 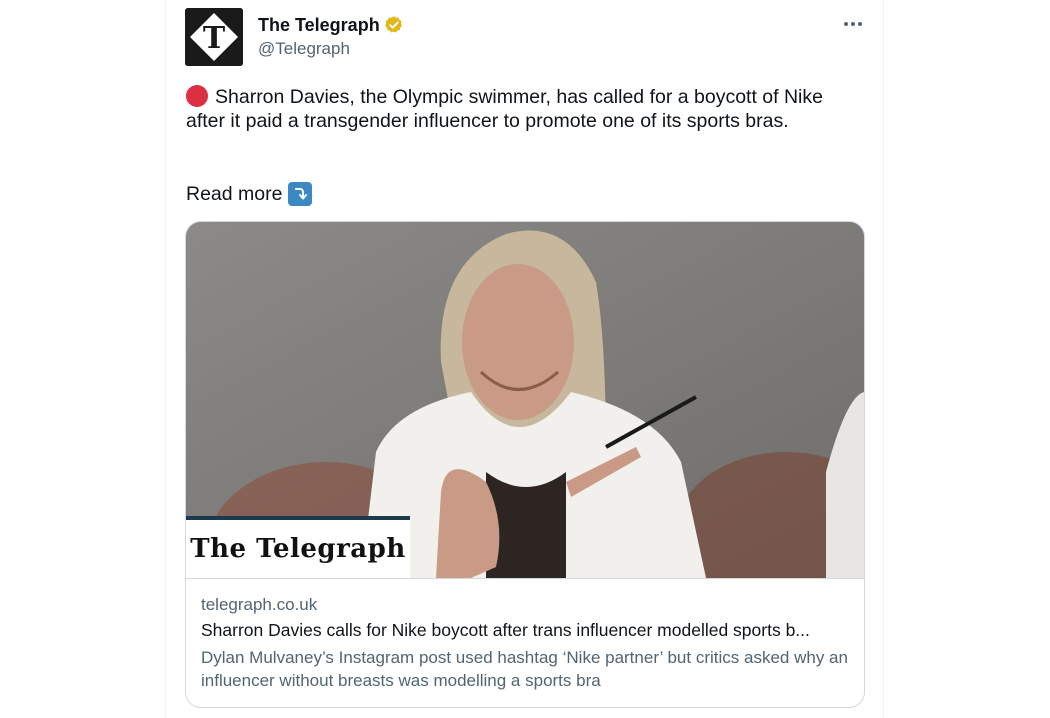 I want to click on card-divider, so click(x=525, y=578).